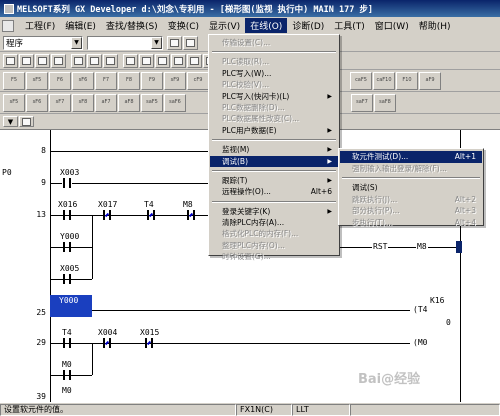 Image resolution: width=500 pixels, height=416 pixels. Describe the element at coordinates (67, 183) in the screenshot. I see `contact-x003` at that location.